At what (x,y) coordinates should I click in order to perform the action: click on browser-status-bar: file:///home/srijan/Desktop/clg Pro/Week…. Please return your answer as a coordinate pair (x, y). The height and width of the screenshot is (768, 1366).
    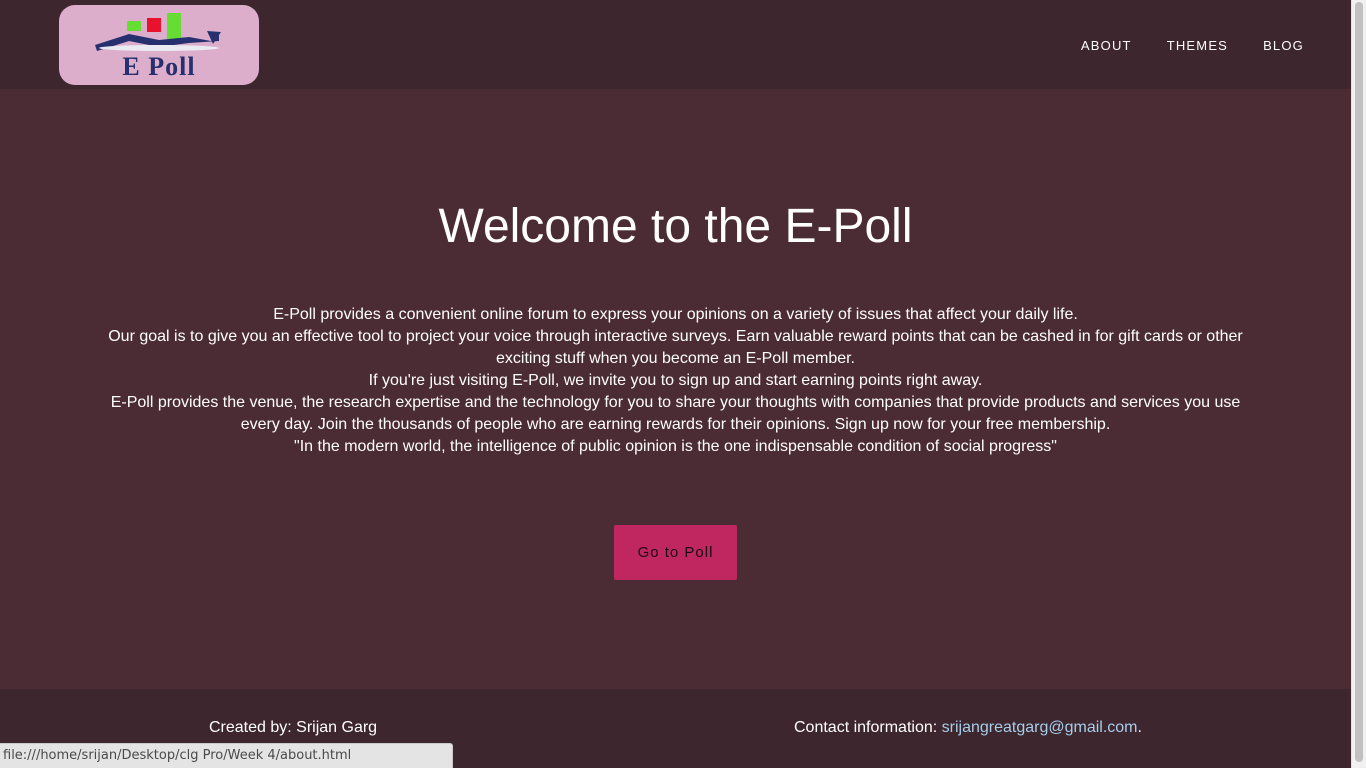
    Looking at the image, I should click on (226, 755).